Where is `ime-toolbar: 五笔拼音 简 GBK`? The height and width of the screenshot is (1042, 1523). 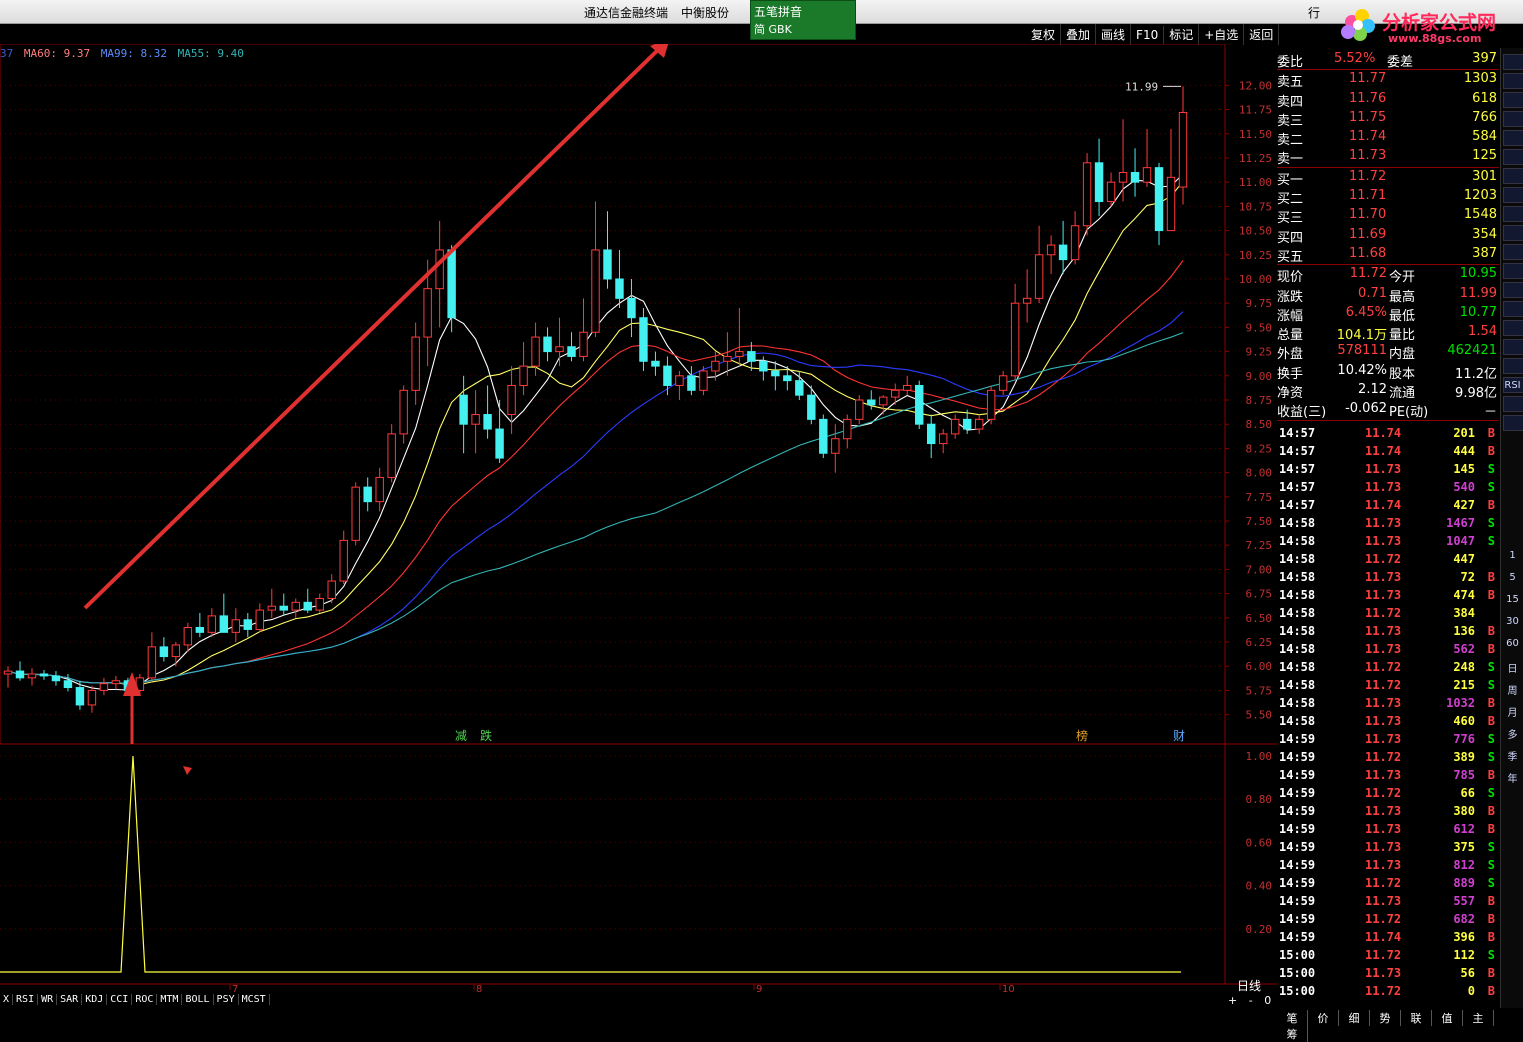
ime-toolbar: 五笔拼音 简 GBK is located at coordinates (803, 20).